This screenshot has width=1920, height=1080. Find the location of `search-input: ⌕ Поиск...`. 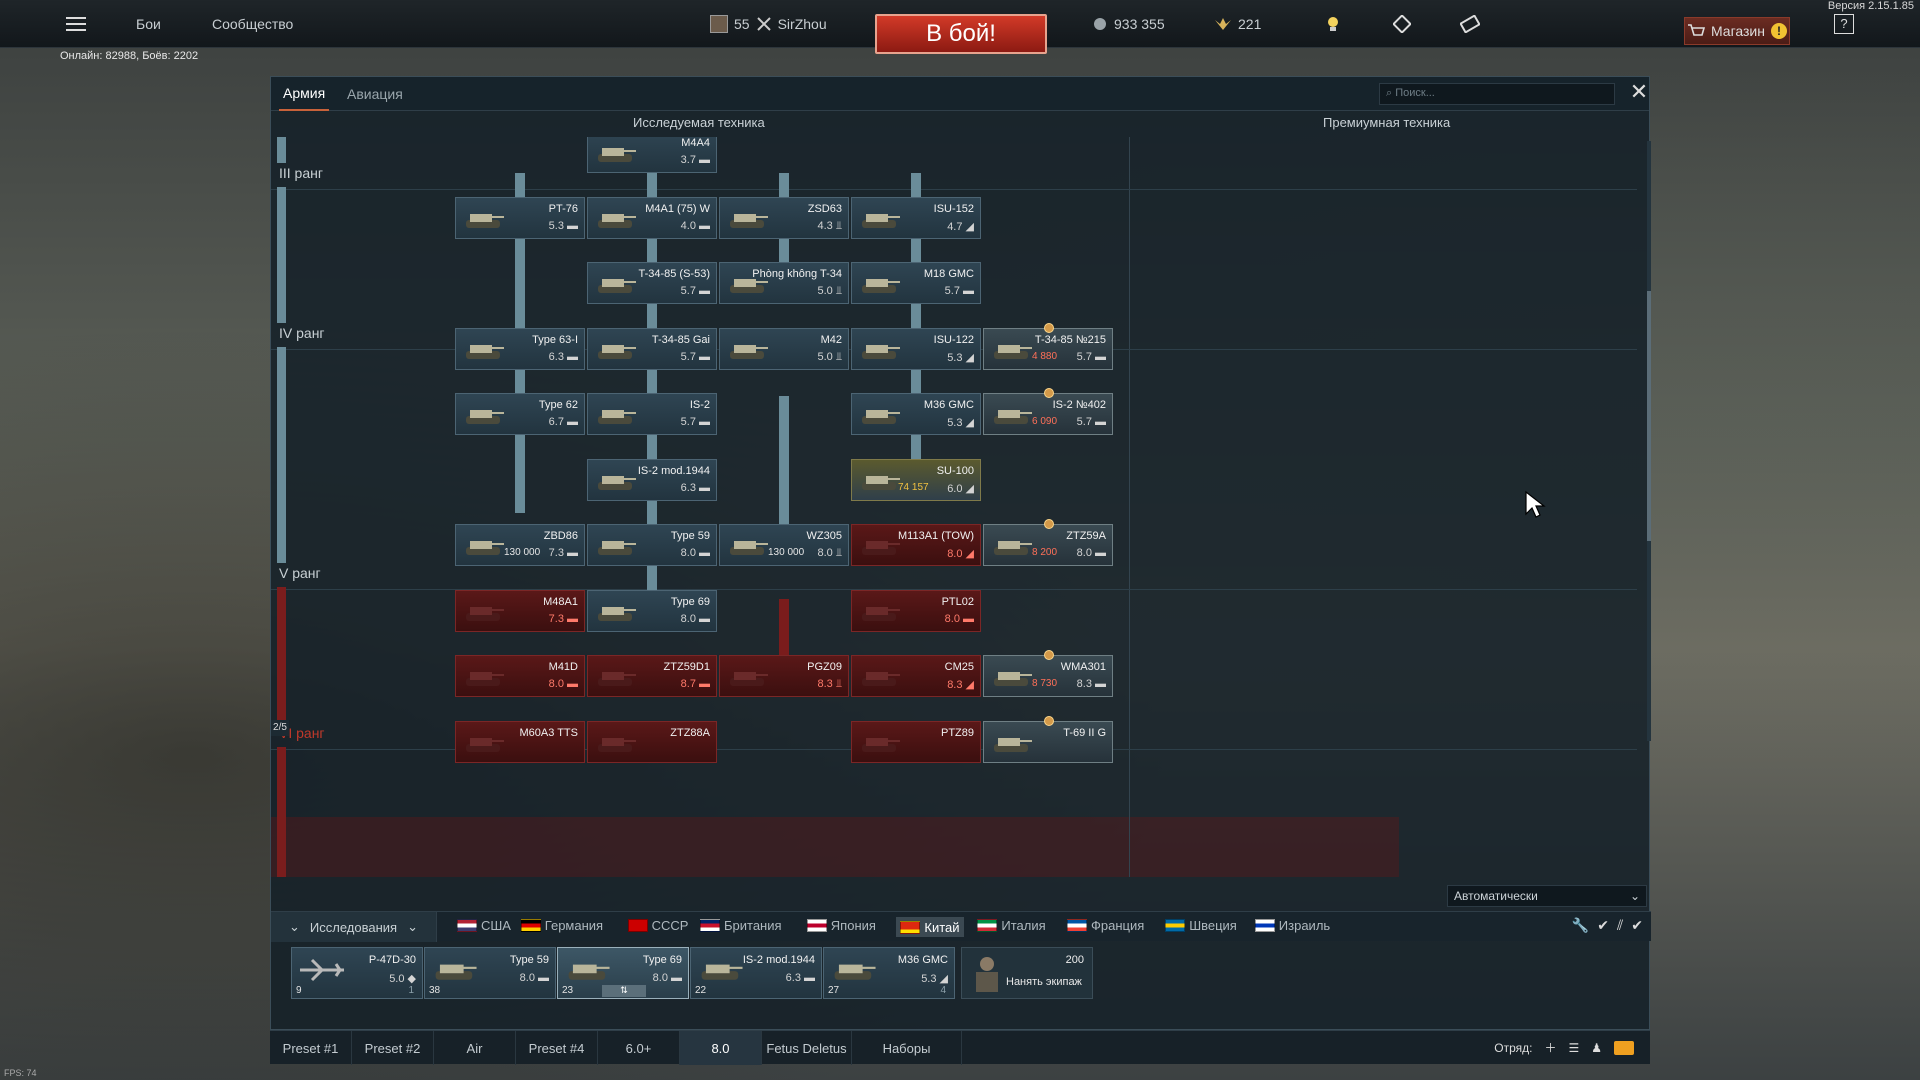

search-input: ⌕ Поиск... is located at coordinates (1497, 94).